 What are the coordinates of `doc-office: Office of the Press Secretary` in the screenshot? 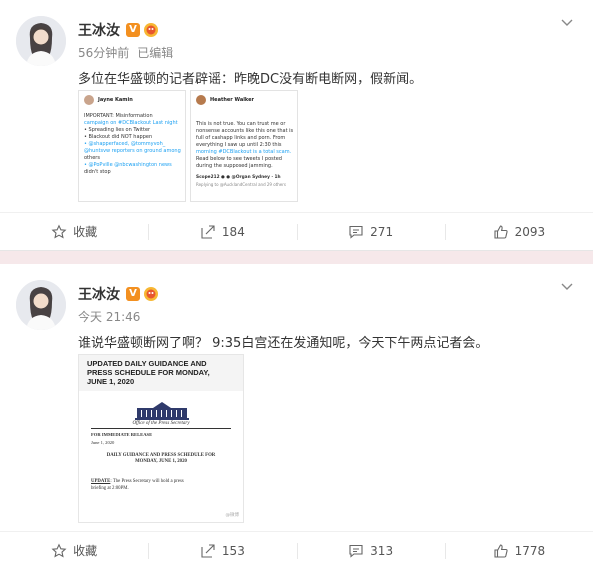 It's located at (161, 423).